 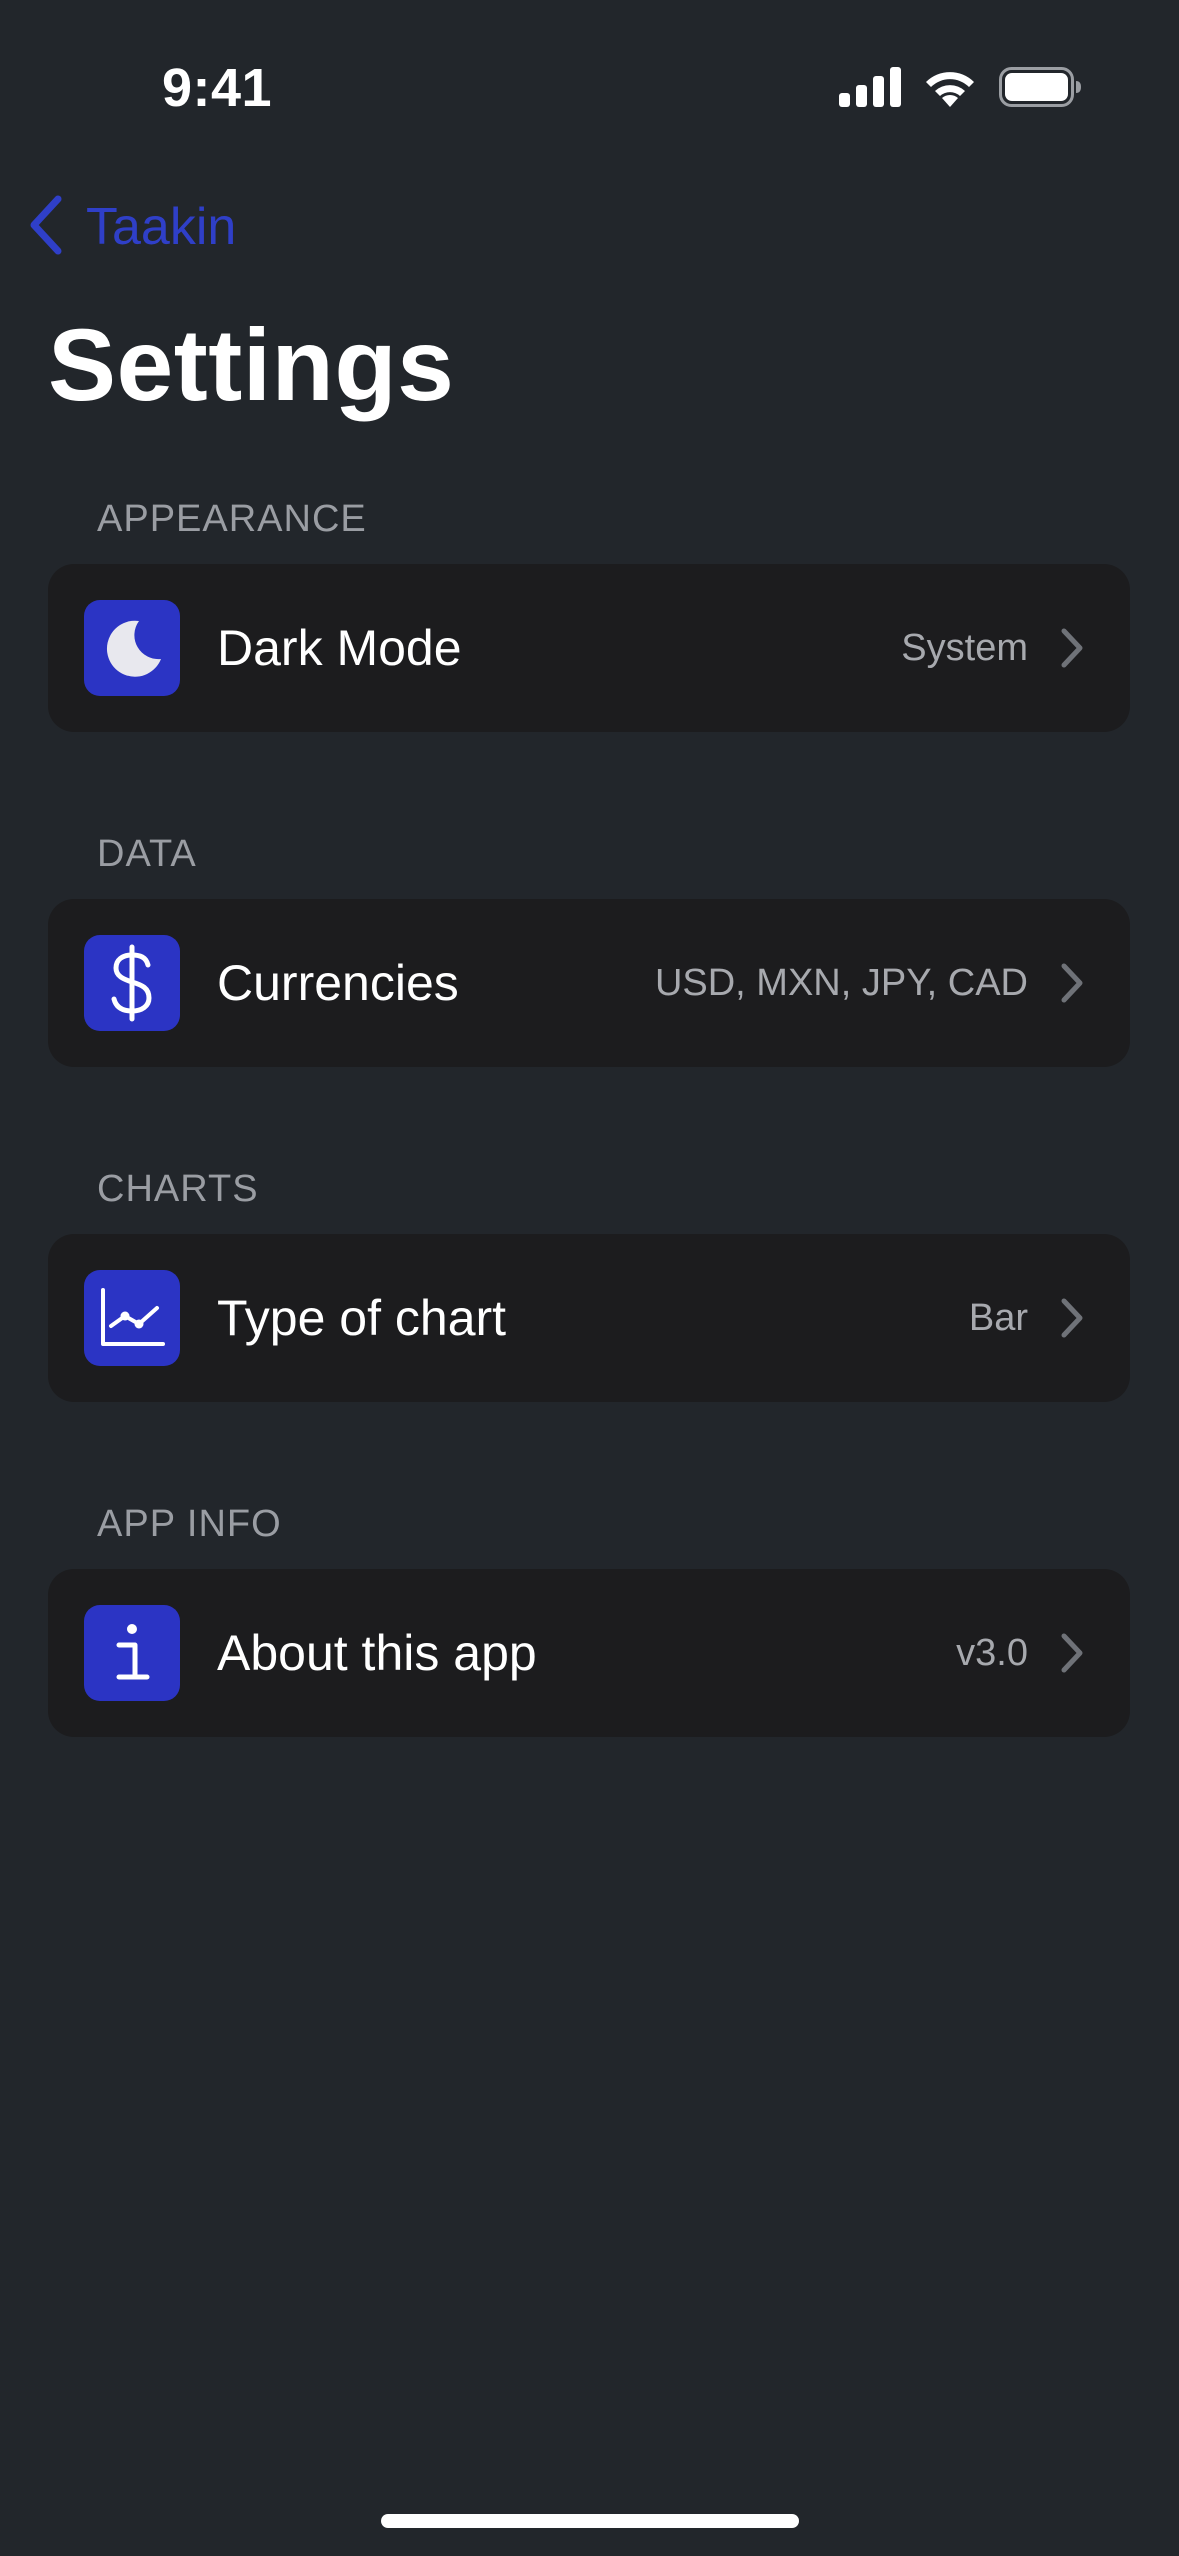 What do you see at coordinates (338, 983) in the screenshot?
I see `currencies-label: Currencies` at bounding box center [338, 983].